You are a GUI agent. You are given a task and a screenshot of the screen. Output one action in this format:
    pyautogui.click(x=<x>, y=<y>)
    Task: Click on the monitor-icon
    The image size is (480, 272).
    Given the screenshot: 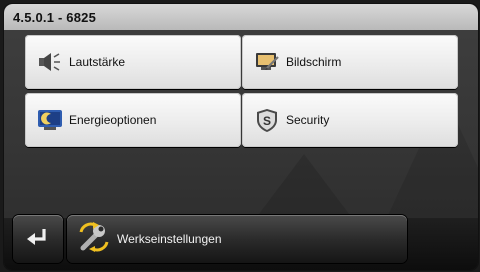 What is the action you would take?
    pyautogui.click(x=267, y=62)
    